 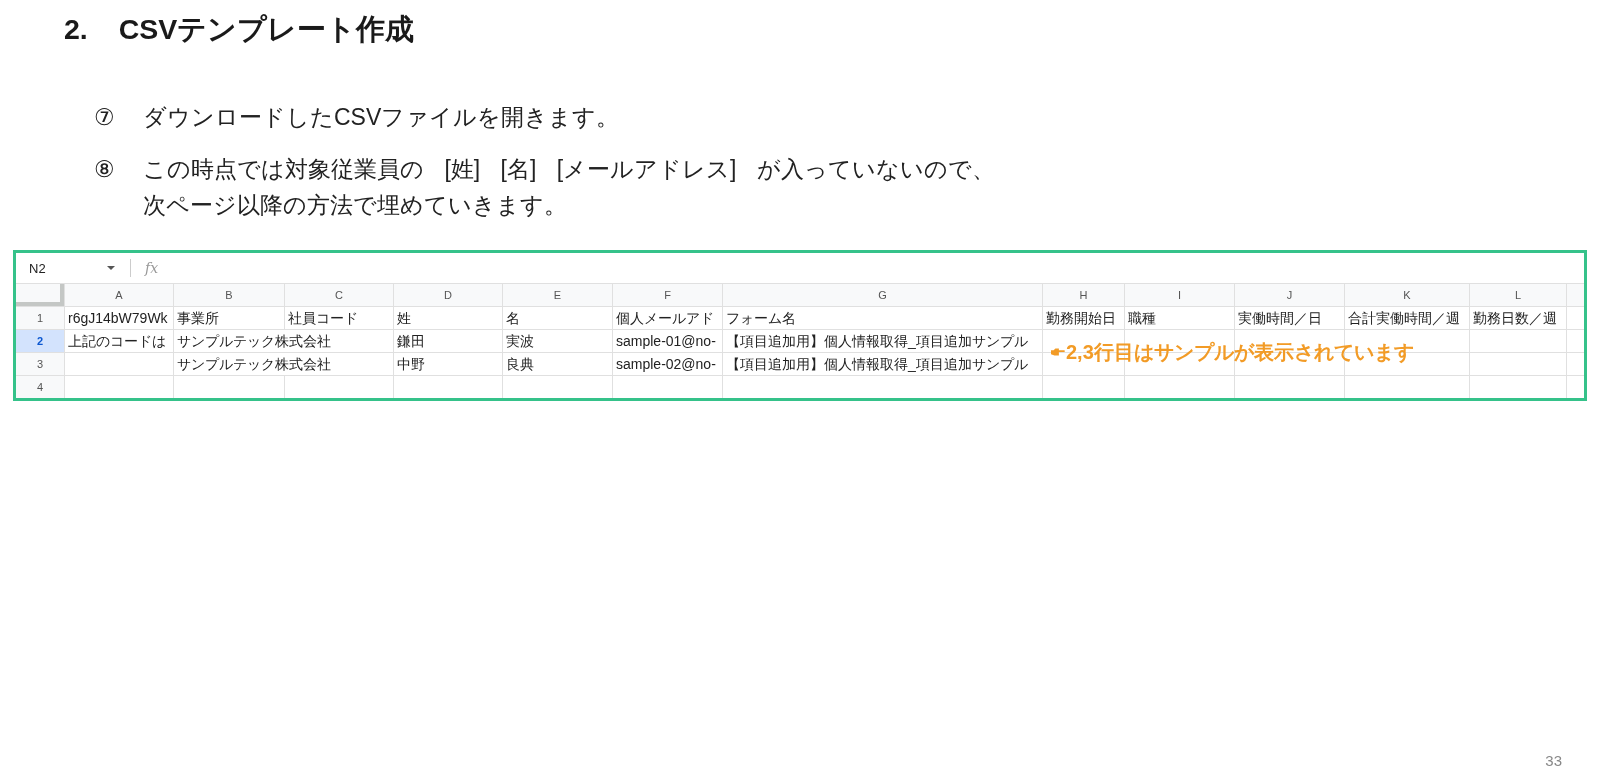 I want to click on table-cell: 事業所, so click(x=229, y=318).